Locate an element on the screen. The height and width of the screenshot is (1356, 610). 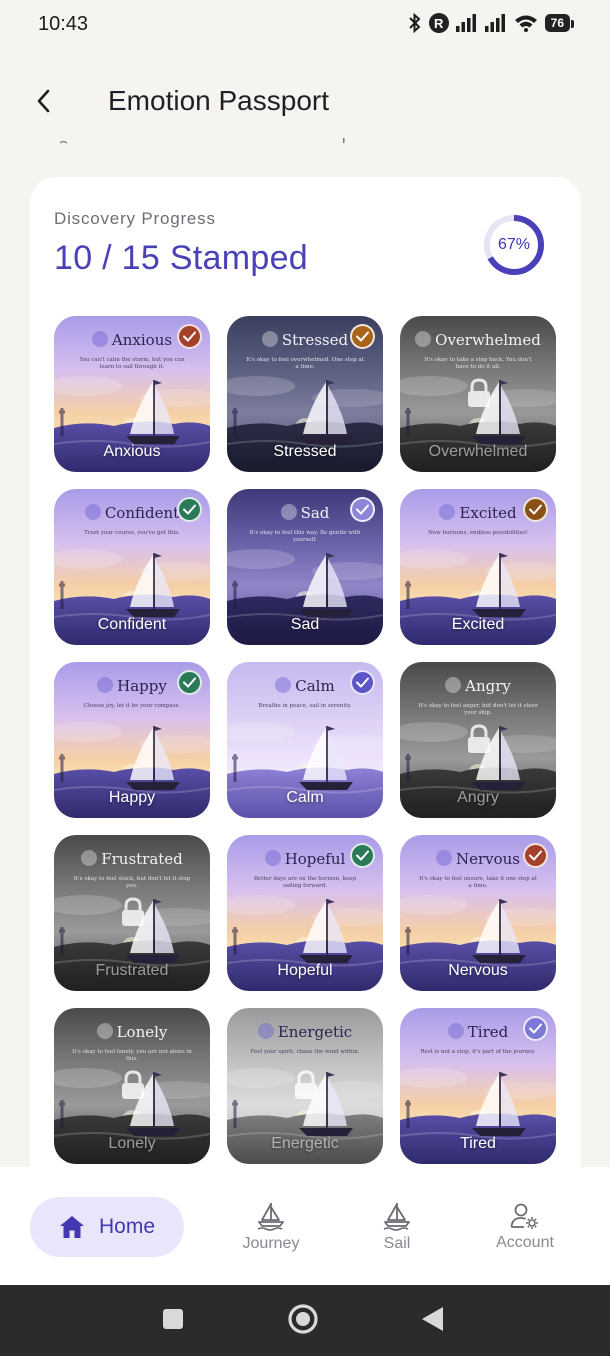
page-title: Emotion Passport is located at coordinates (218, 100).